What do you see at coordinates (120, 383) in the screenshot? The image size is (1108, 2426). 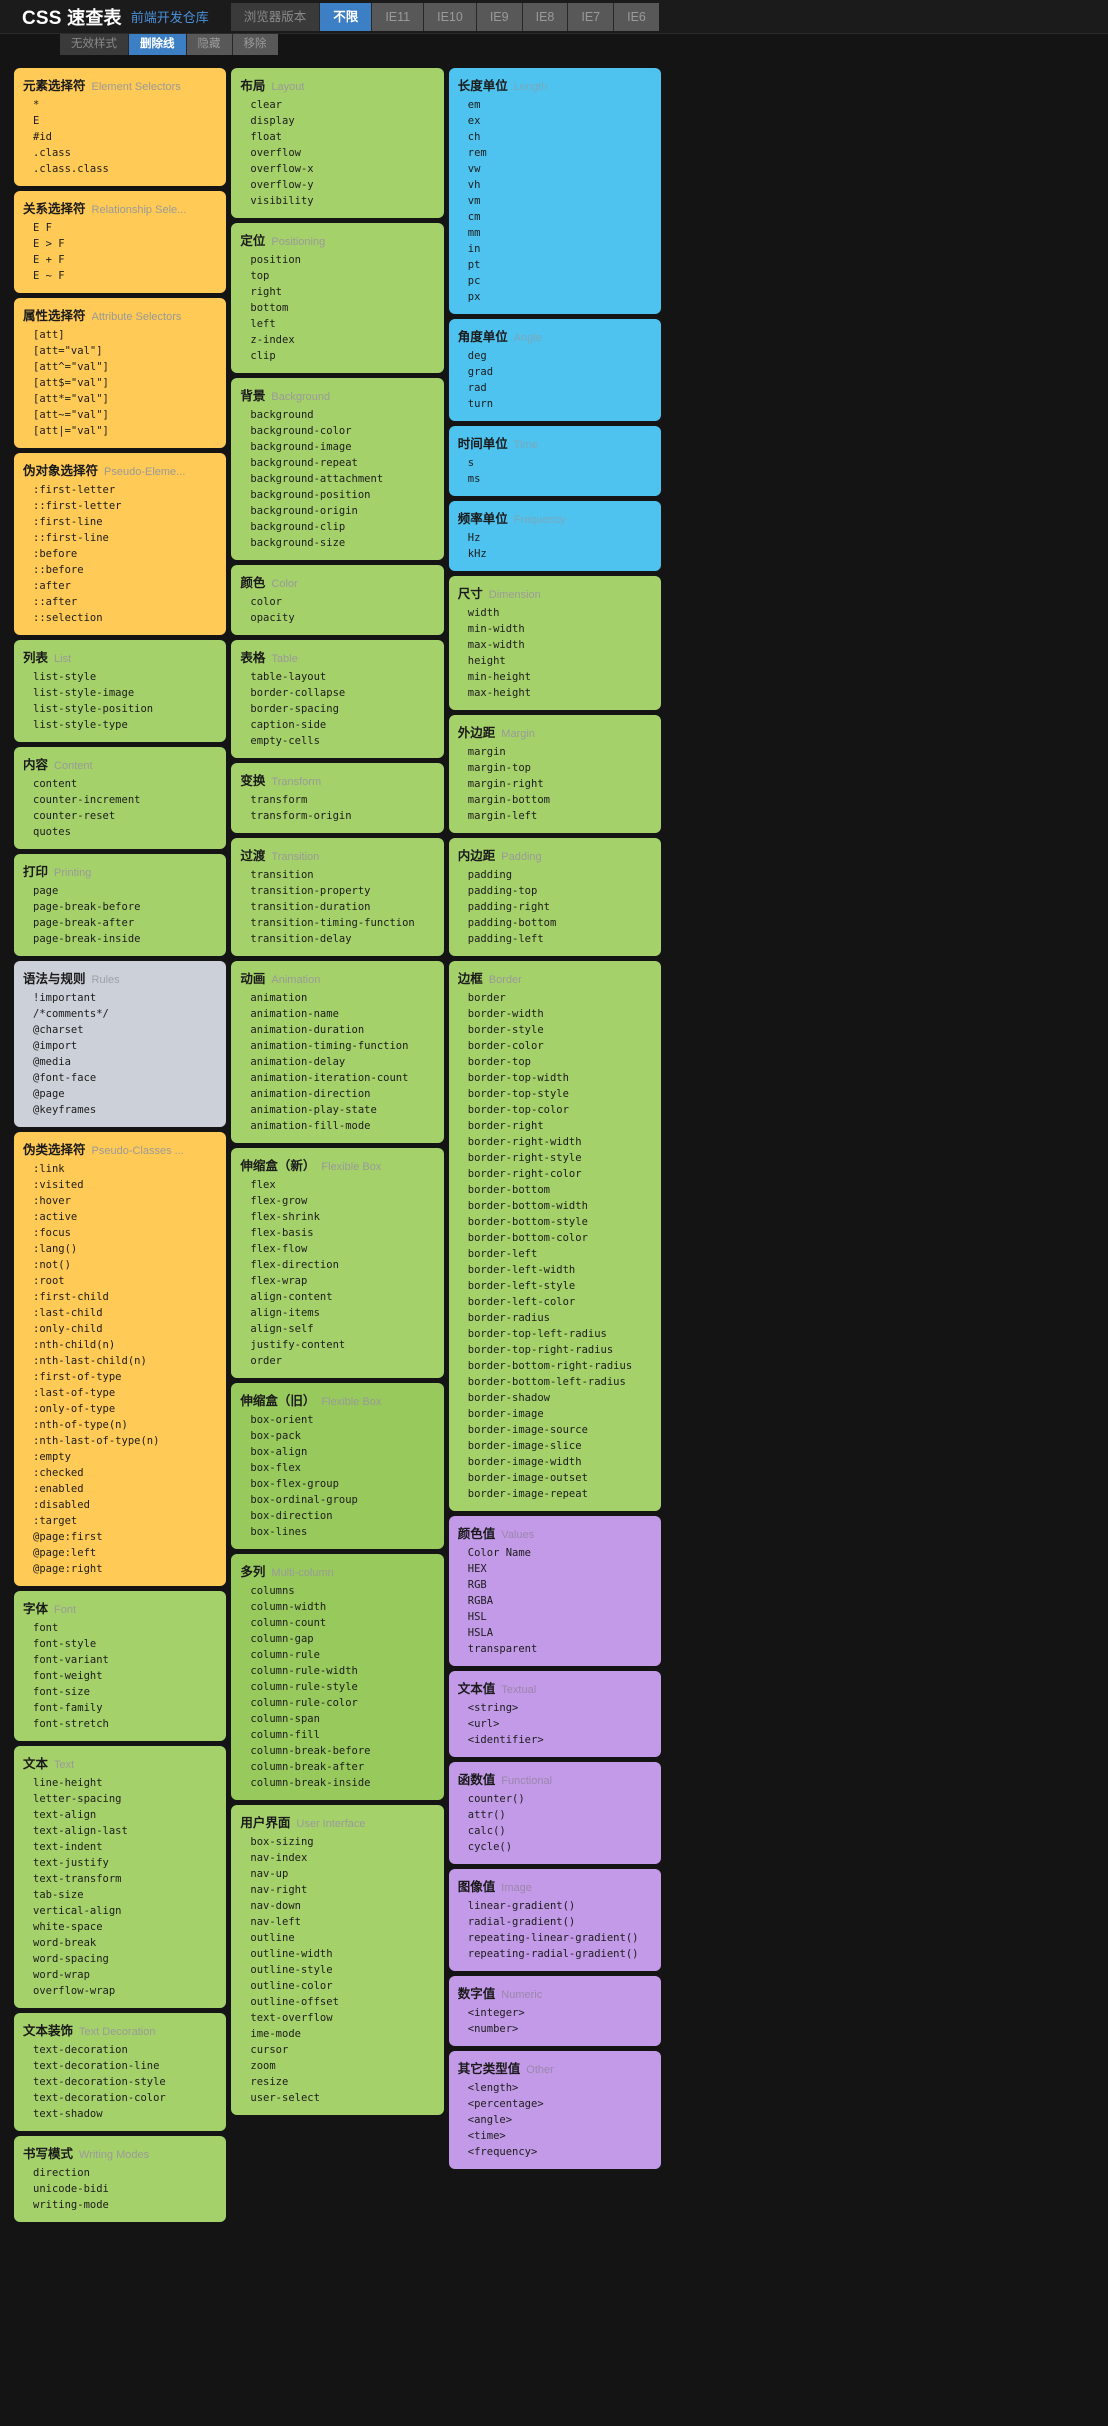 I see `property-item: [att$="val"]` at bounding box center [120, 383].